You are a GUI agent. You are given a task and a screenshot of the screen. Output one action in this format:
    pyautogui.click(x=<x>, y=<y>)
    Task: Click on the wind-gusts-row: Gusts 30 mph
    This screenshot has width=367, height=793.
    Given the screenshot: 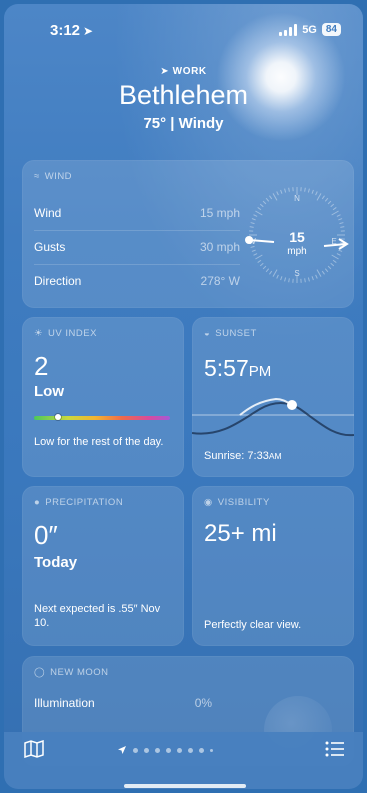 What is the action you would take?
    pyautogui.click(x=137, y=247)
    